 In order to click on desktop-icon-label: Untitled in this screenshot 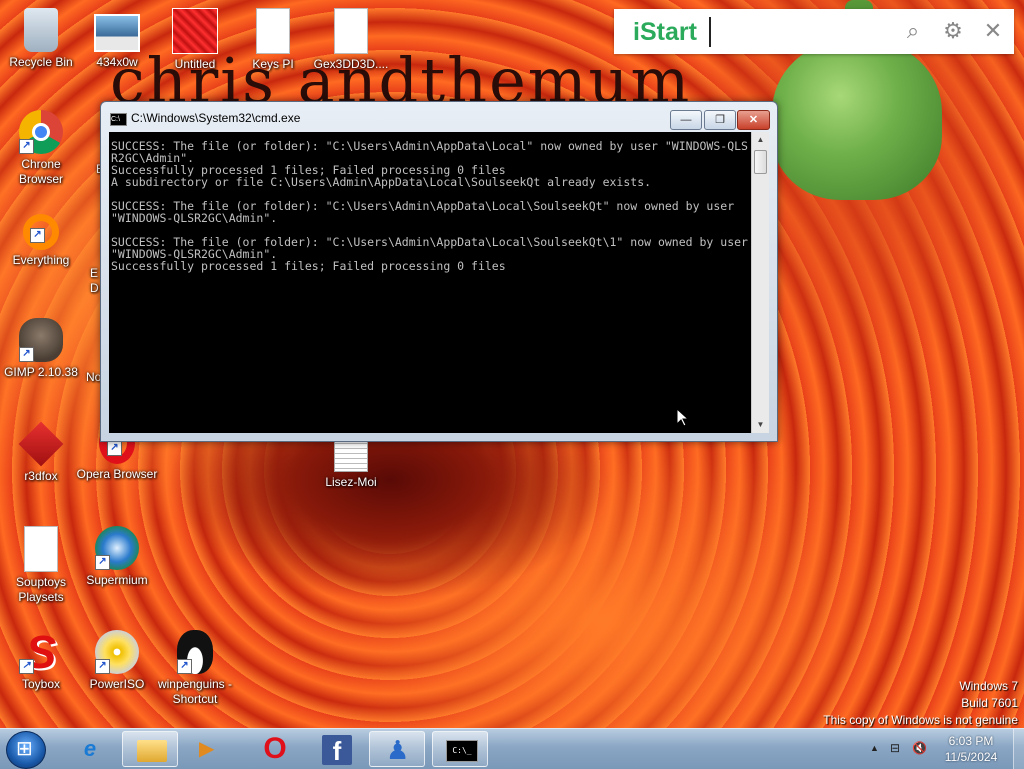, I will do `click(195, 64)`.